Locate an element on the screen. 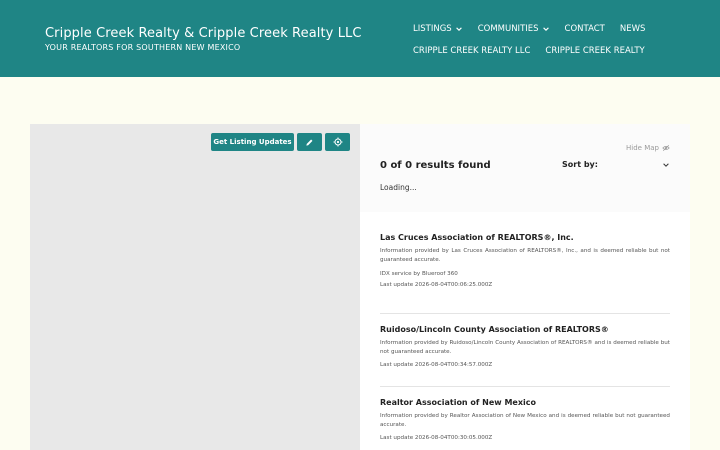 The height and width of the screenshot is (450, 720). nav-item-label: CONTACT is located at coordinates (584, 29).